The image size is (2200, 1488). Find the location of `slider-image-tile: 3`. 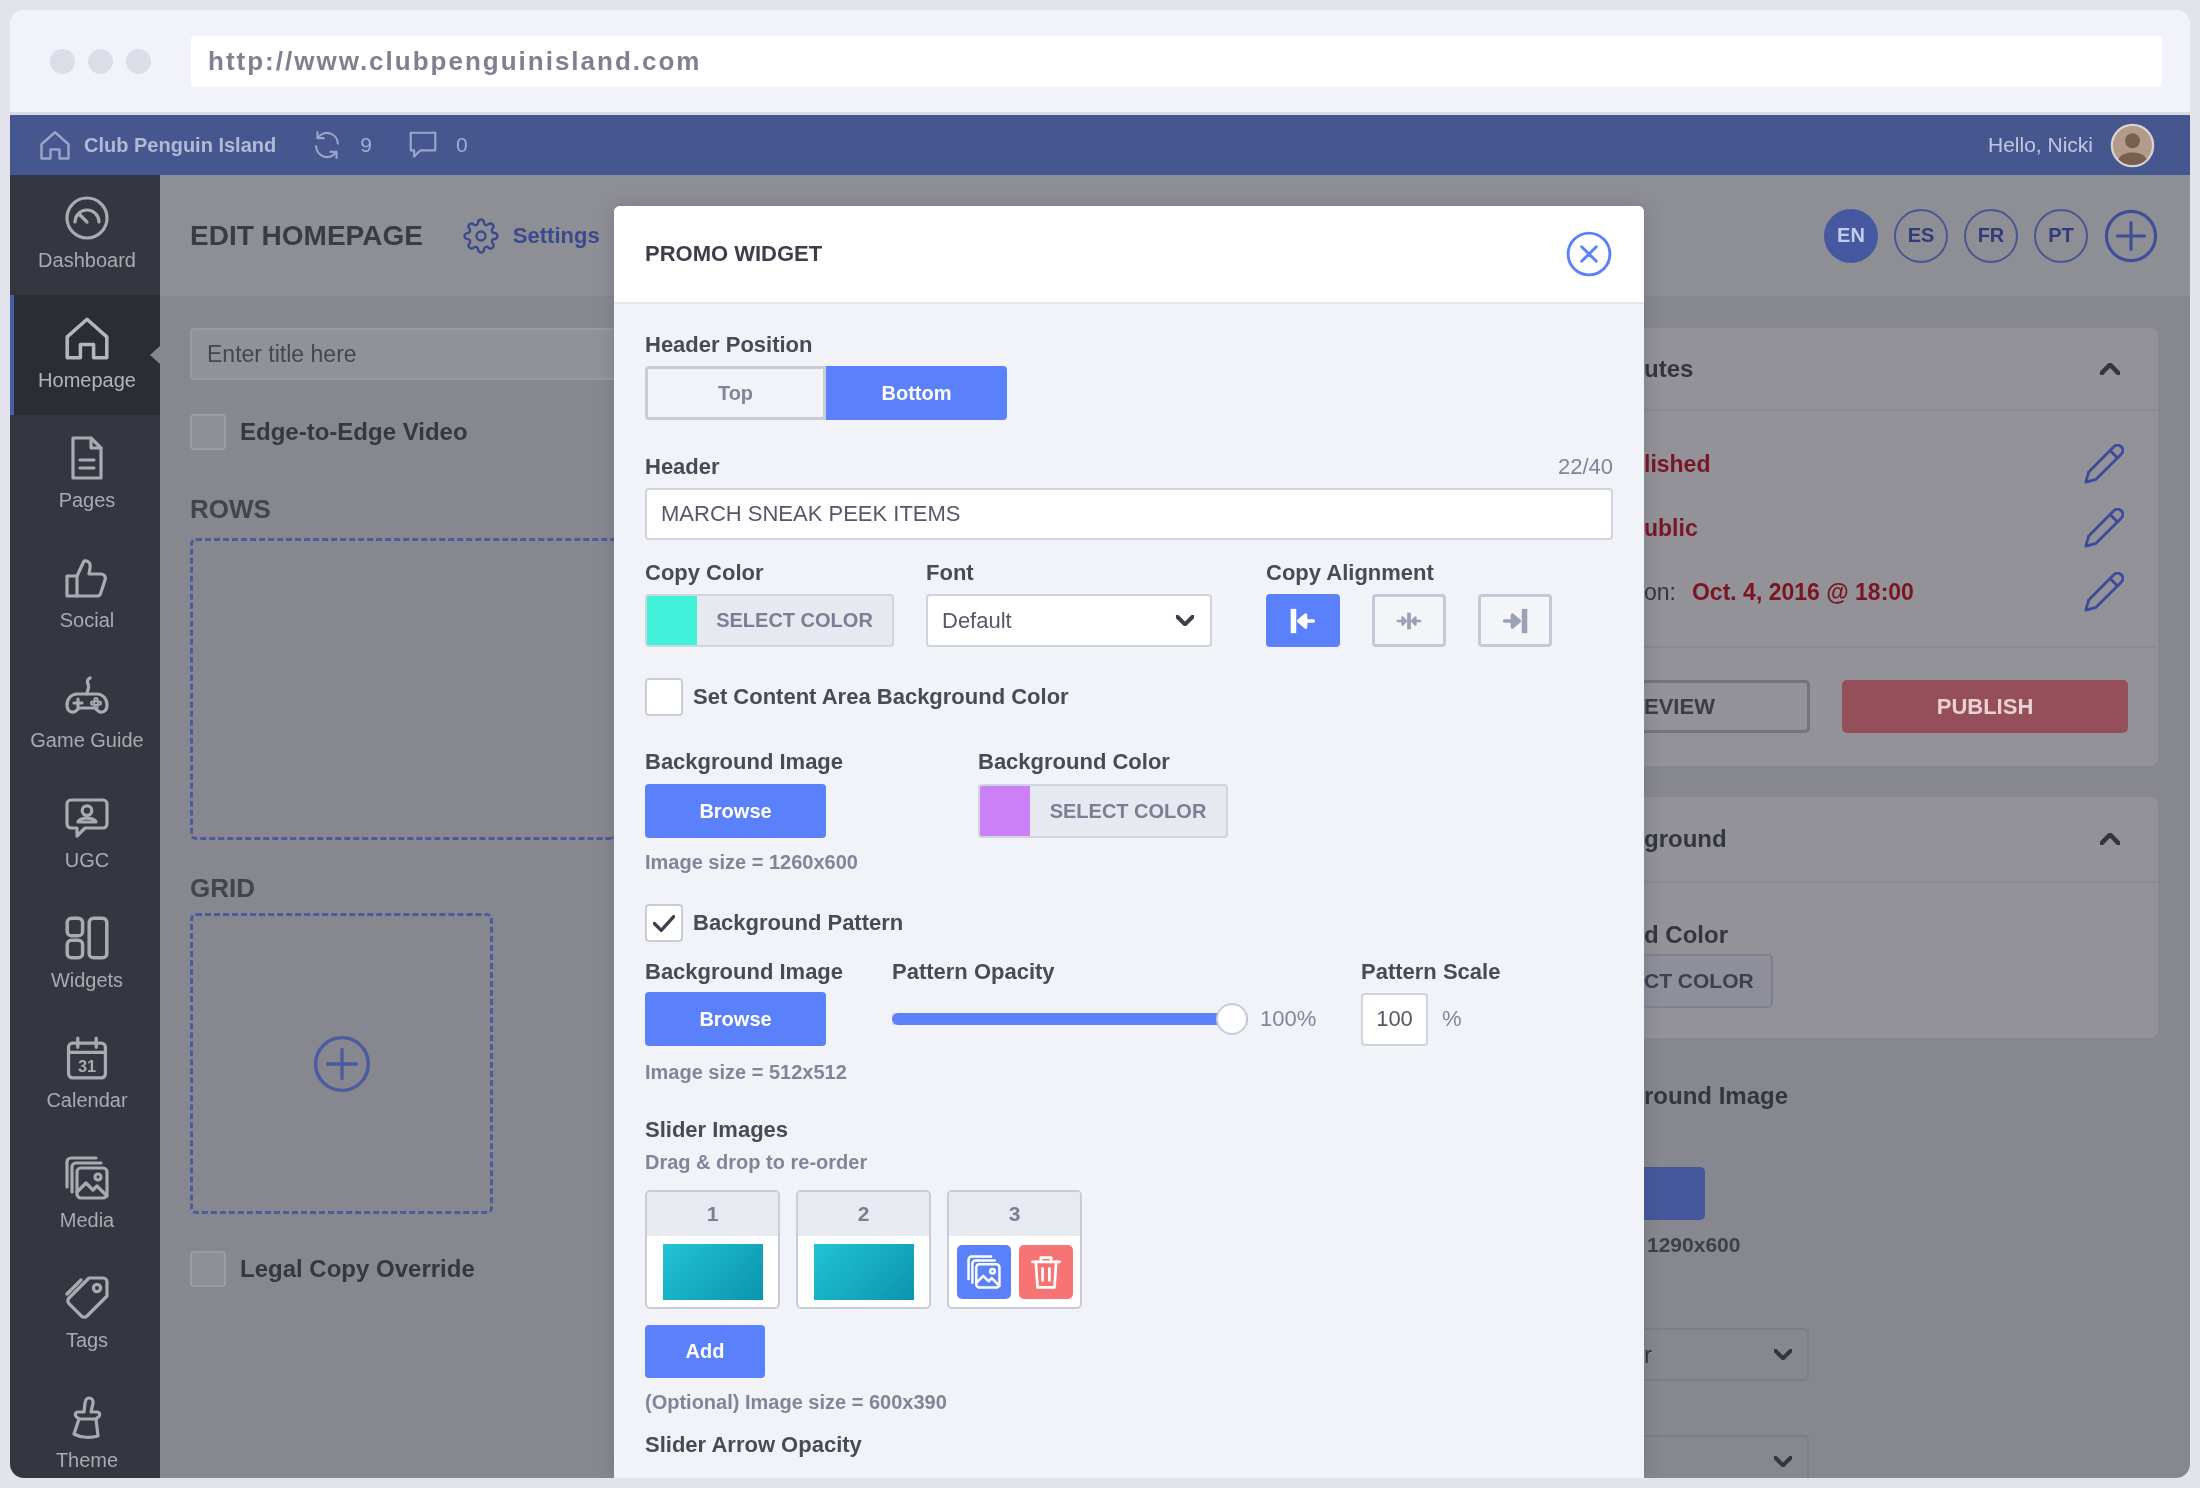

slider-image-tile: 3 is located at coordinates (1014, 1249).